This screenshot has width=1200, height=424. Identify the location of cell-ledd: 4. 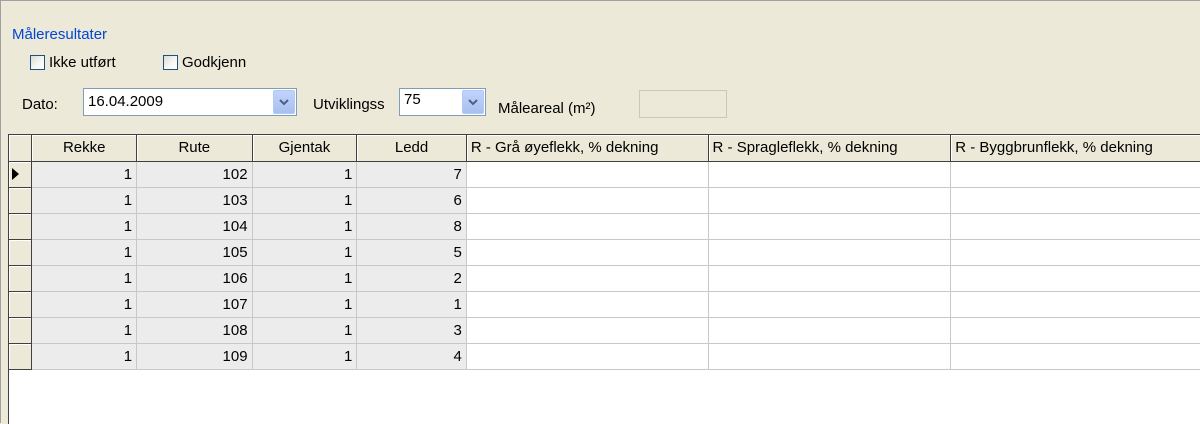
(411, 356).